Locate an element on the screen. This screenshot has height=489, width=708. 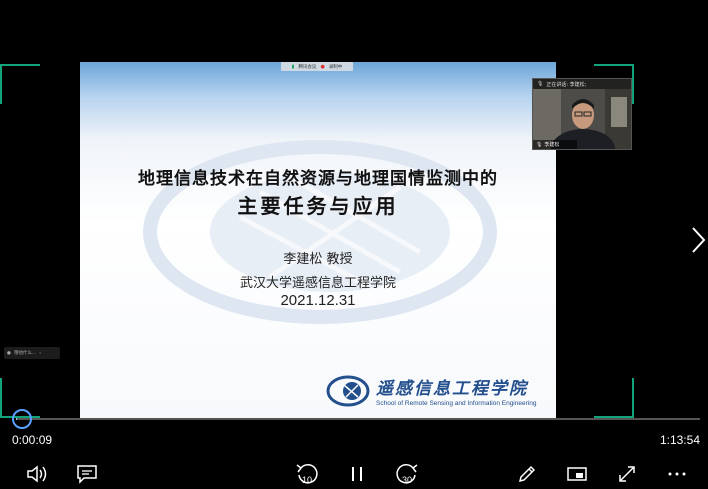
chat-avatar-icon: ● is located at coordinates (9, 353).